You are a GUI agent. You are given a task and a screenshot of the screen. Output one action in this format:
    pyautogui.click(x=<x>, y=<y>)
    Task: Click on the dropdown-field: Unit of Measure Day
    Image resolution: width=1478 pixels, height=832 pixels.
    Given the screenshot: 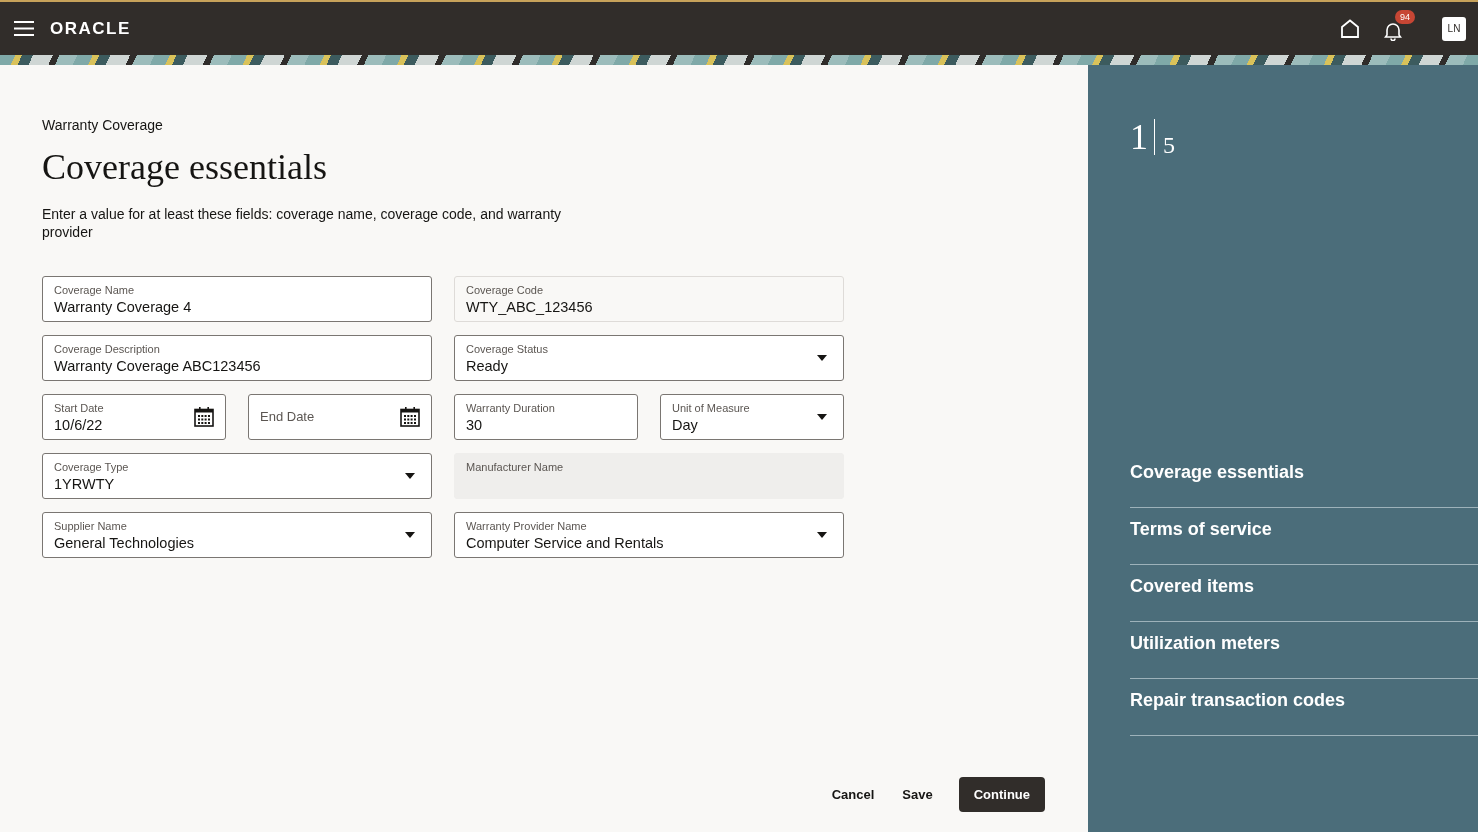 What is the action you would take?
    pyautogui.click(x=752, y=417)
    